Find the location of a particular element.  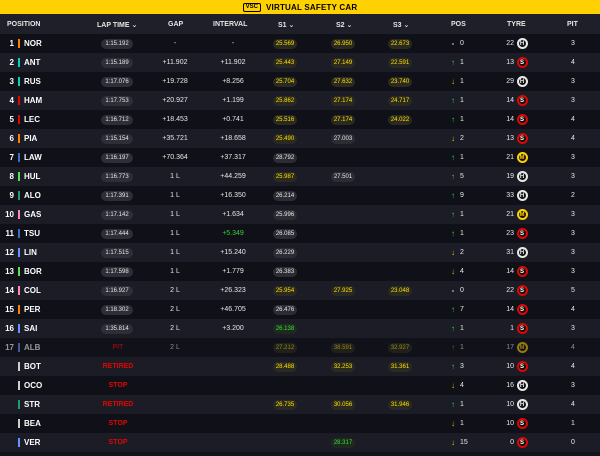

sector-s2-time: 26.950 is located at coordinates (343, 43).